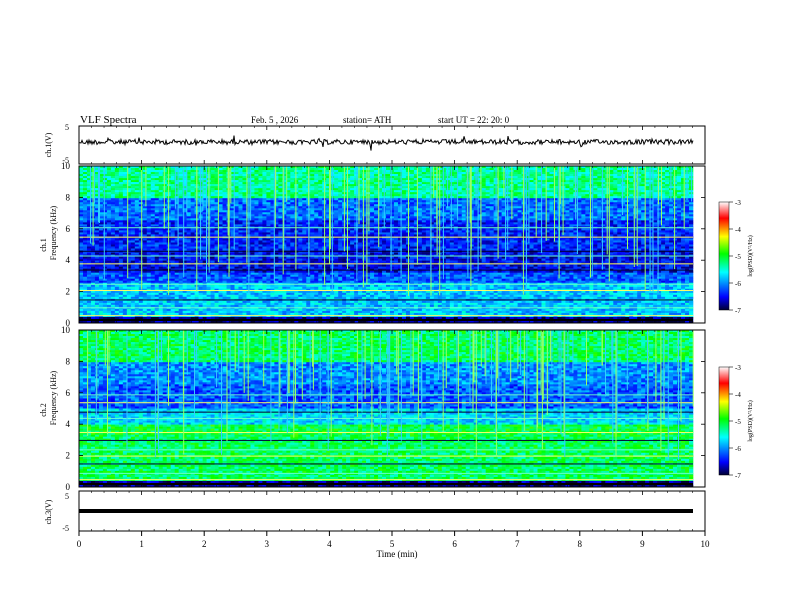  Describe the element at coordinates (386, 143) in the screenshot. I see `ch1-waveform-line` at that location.